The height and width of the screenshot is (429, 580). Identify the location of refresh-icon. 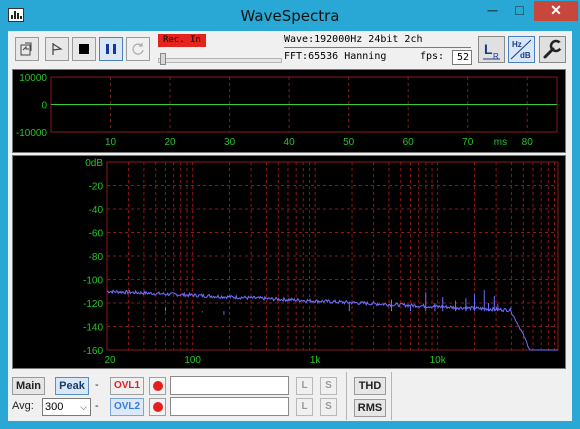
(138, 49).